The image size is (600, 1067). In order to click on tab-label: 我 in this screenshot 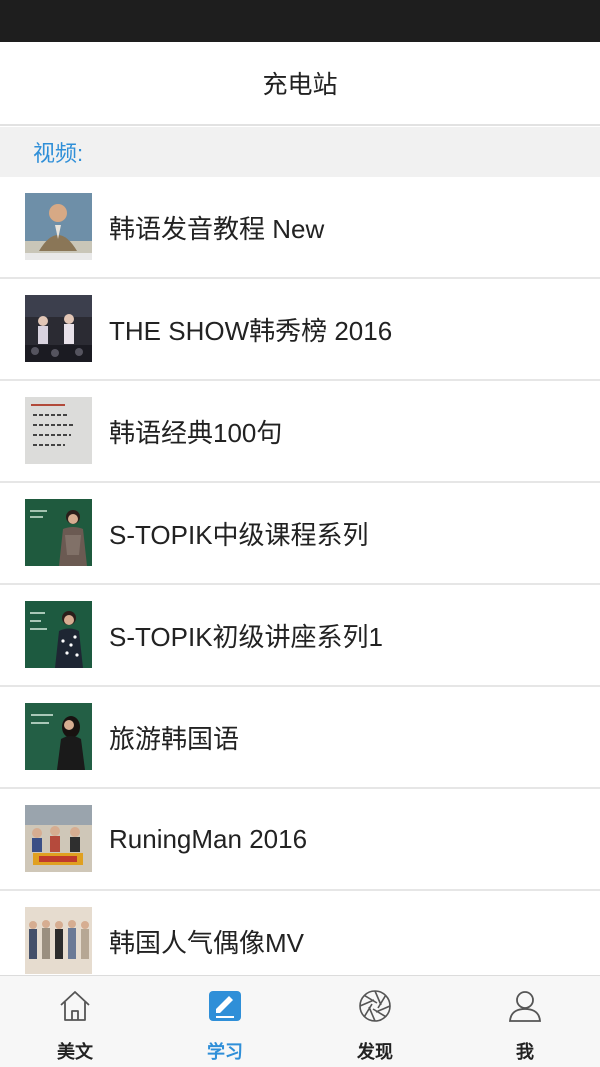, I will do `click(525, 1052)`.